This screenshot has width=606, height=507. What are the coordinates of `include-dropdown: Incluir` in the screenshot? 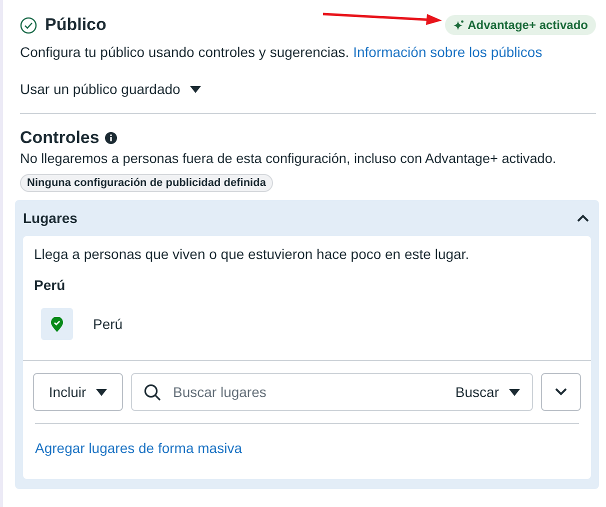 It's located at (78, 392).